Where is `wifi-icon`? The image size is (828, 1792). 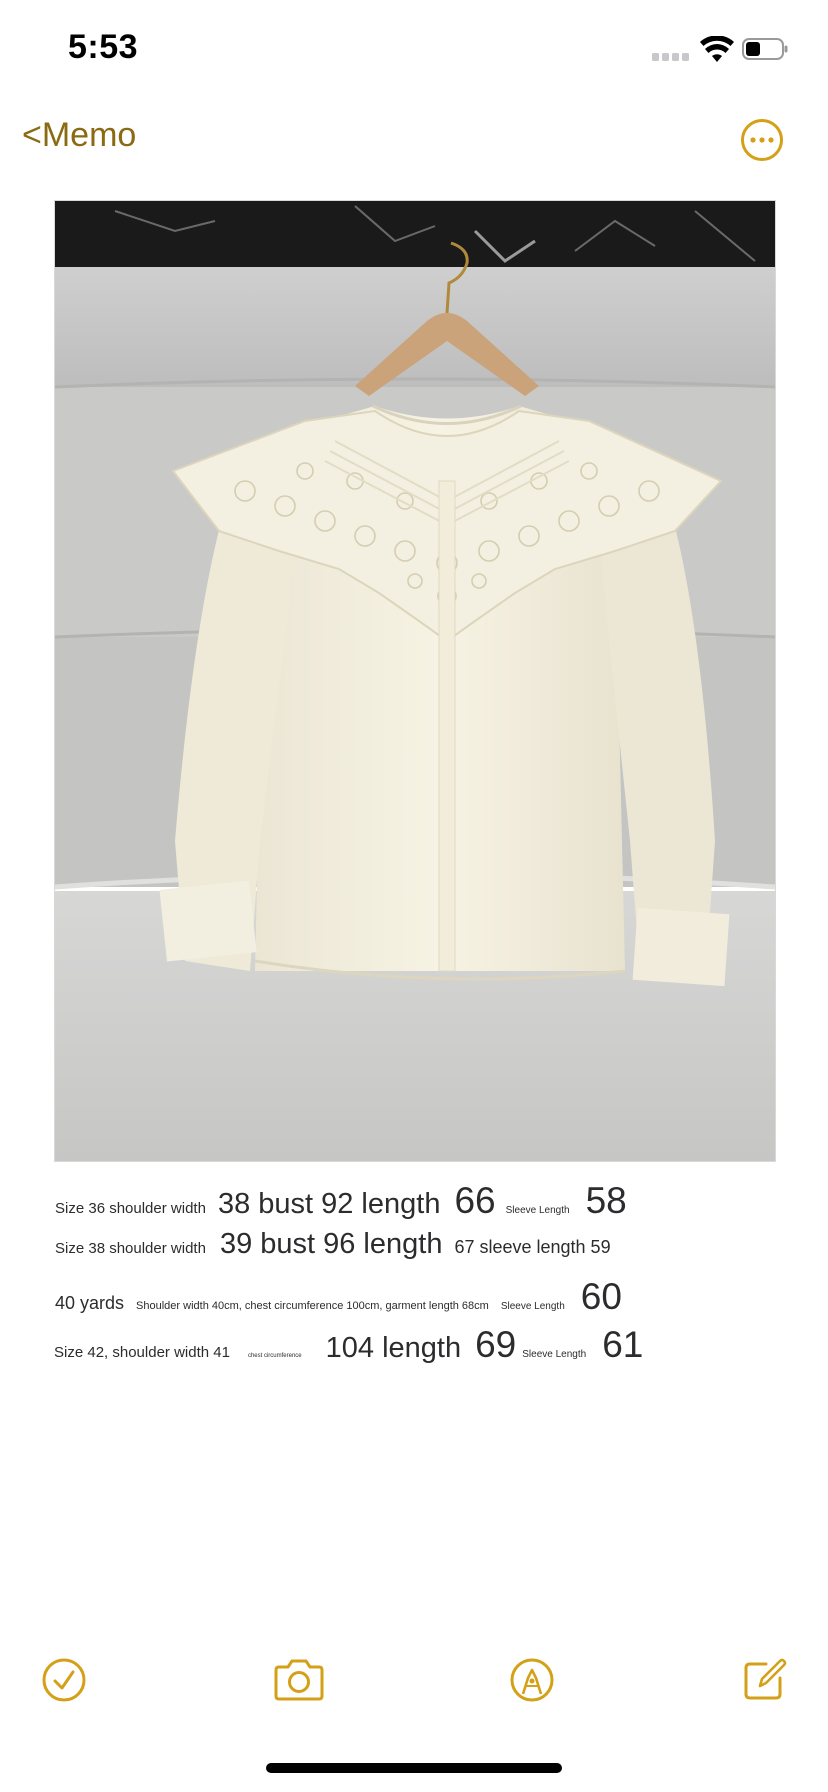
wifi-icon is located at coordinates (717, 49).